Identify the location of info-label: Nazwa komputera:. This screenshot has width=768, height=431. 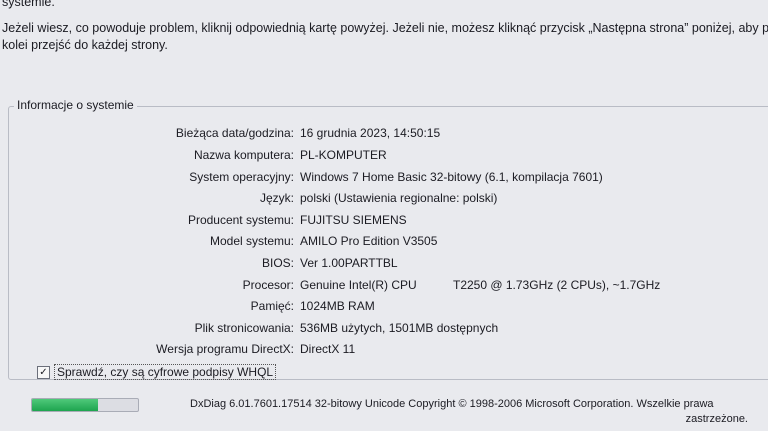
(243, 155).